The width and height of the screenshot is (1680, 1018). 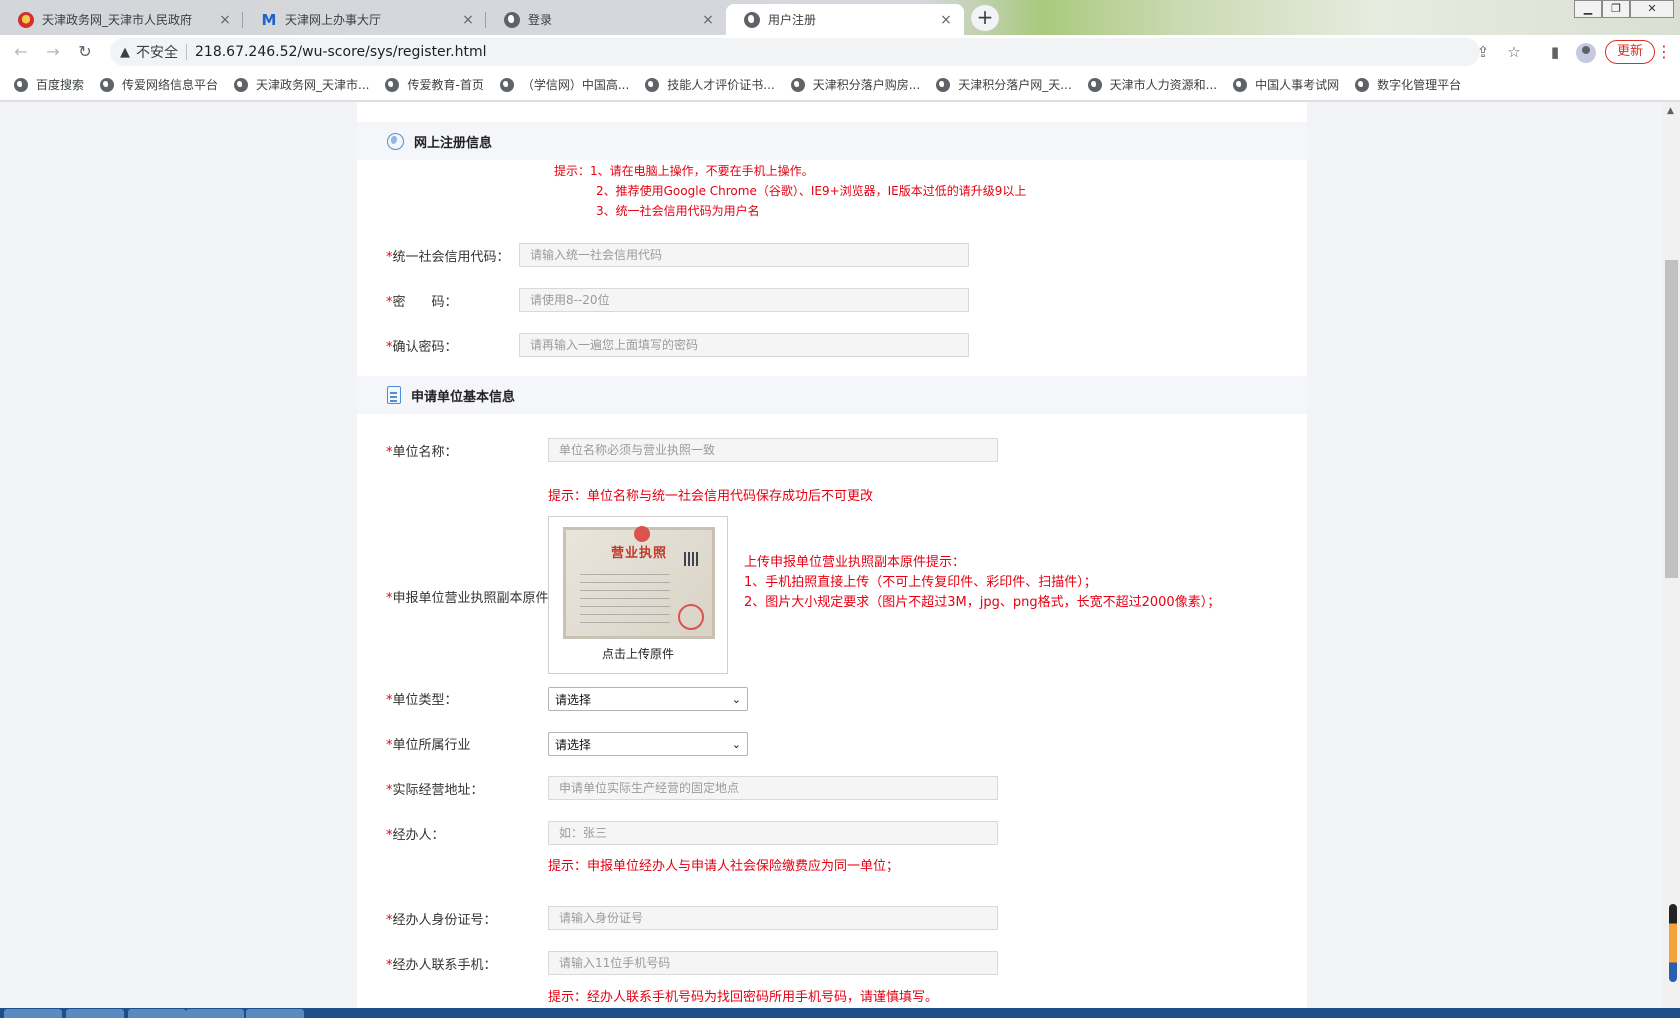 I want to click on red-seal-icon, so click(x=691, y=617).